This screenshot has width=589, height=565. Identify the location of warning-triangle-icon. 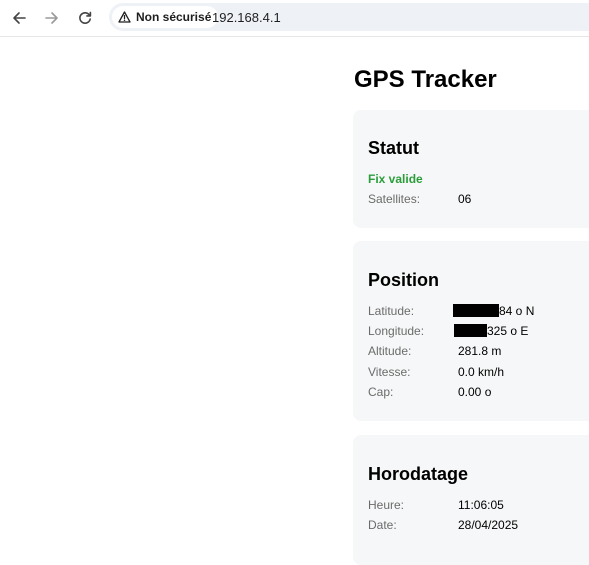
(124, 17).